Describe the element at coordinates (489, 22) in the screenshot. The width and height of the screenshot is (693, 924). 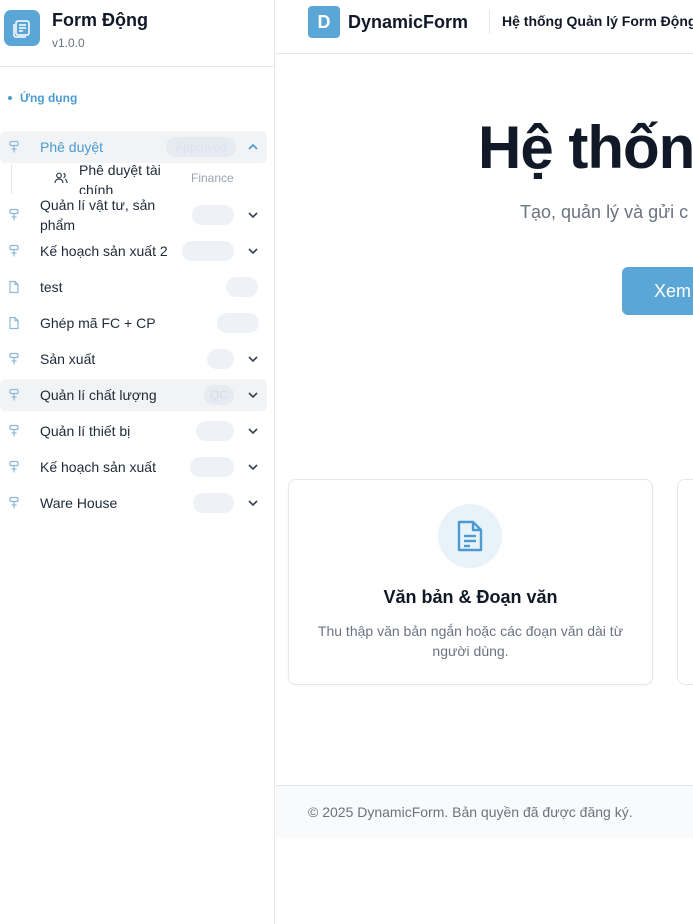
I see `topbar-separator` at that location.